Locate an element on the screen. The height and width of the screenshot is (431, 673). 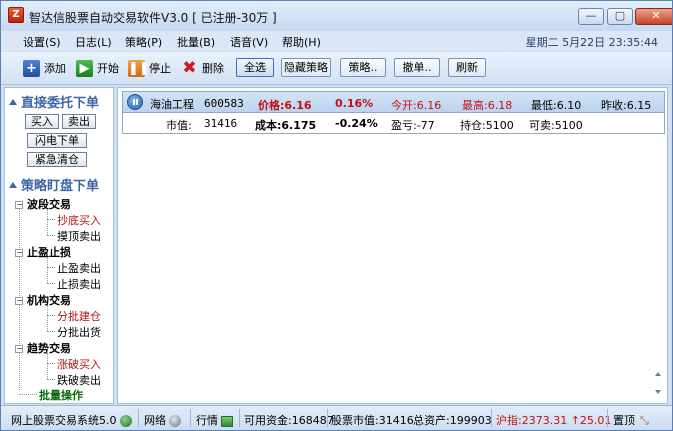
market-value: 31416 is located at coordinates (221, 123).